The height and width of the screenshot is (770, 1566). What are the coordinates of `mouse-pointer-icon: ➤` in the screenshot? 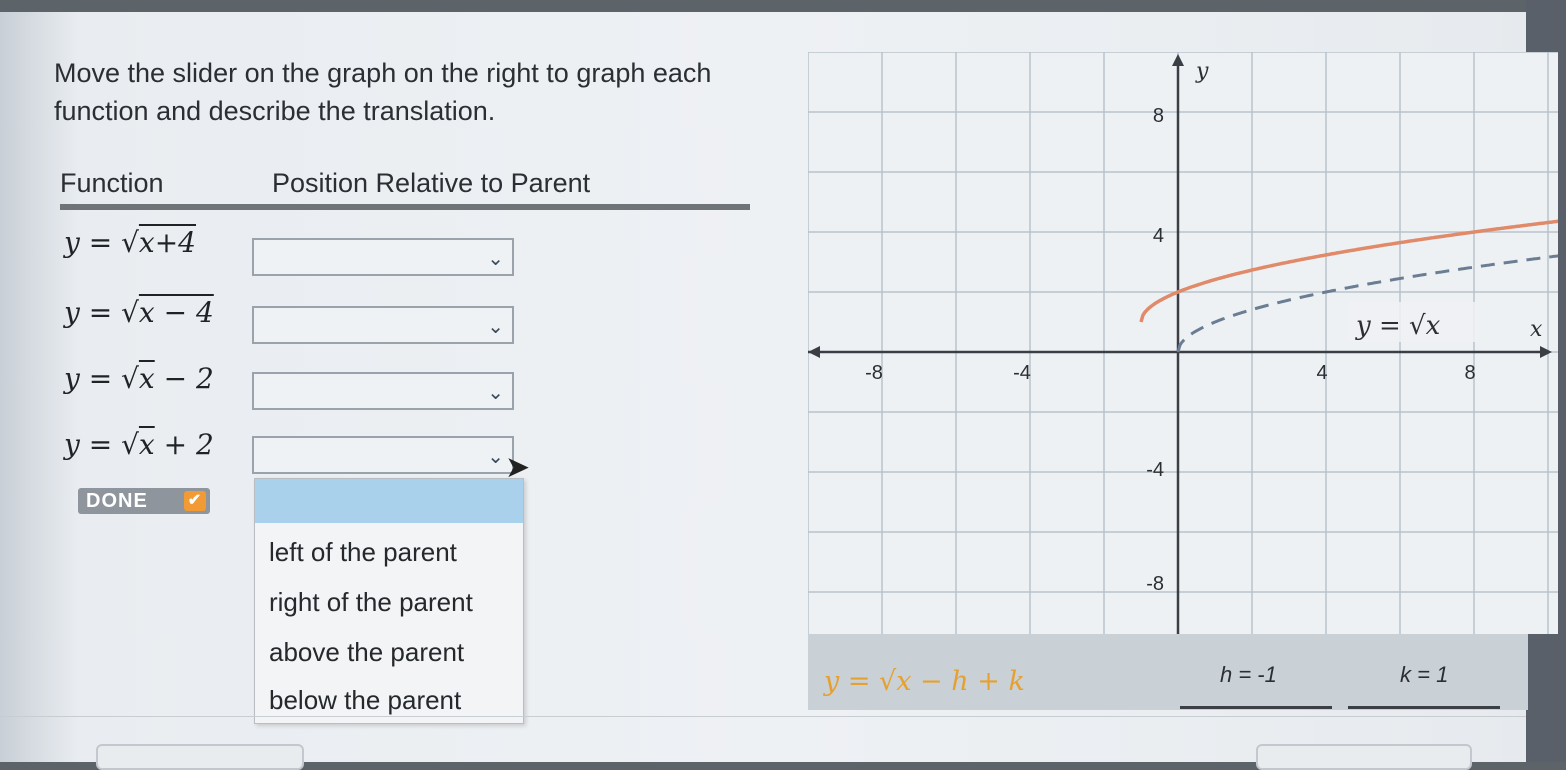 It's located at (518, 467).